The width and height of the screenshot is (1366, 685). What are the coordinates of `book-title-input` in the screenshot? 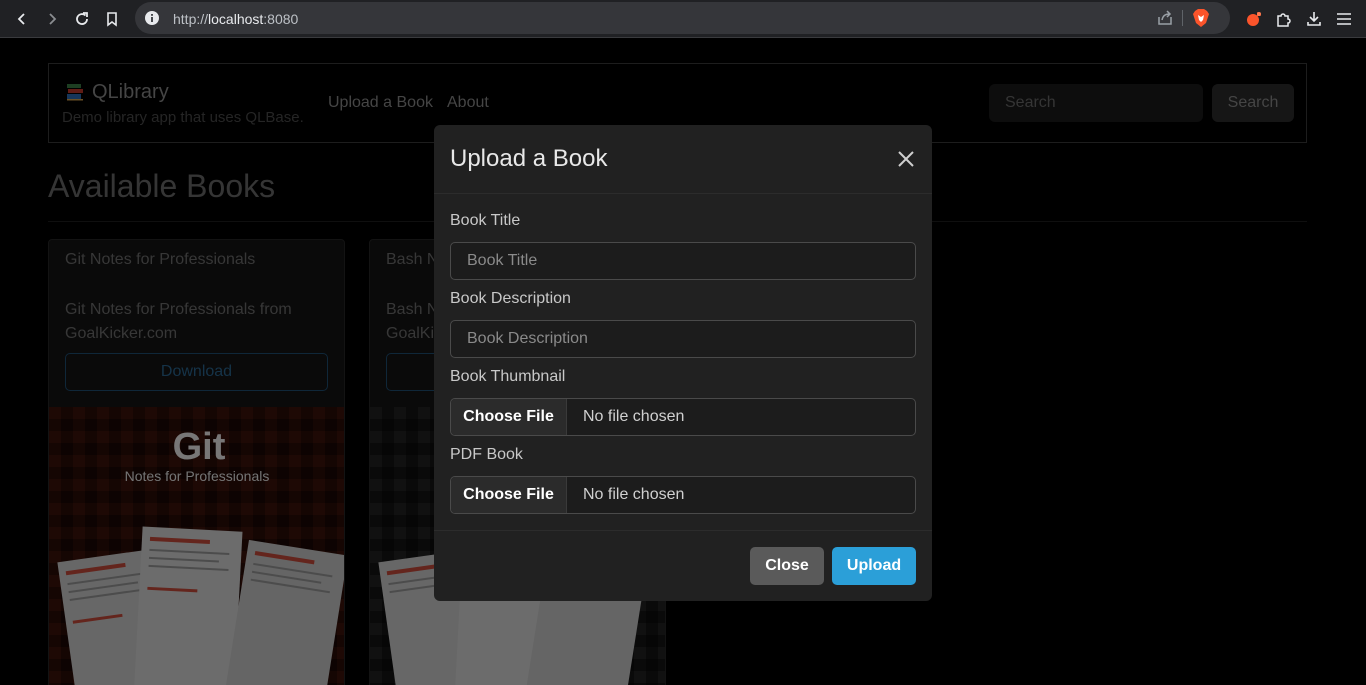 It's located at (683, 261).